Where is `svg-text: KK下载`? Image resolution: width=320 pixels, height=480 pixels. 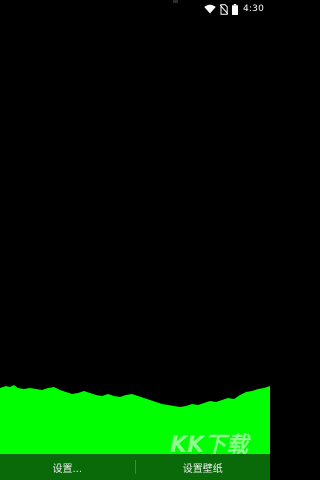
svg-text: KK下载 is located at coordinates (210, 444).